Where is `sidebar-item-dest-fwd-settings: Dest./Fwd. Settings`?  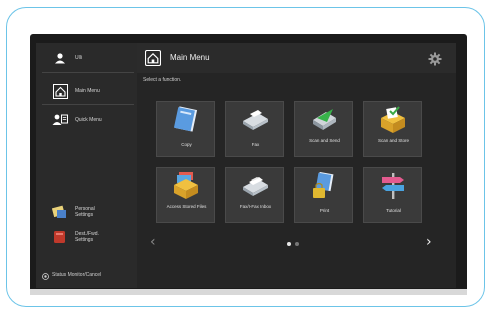
sidebar-item-dest-fwd-settings: Dest./Fwd. Settings is located at coordinates (88, 237).